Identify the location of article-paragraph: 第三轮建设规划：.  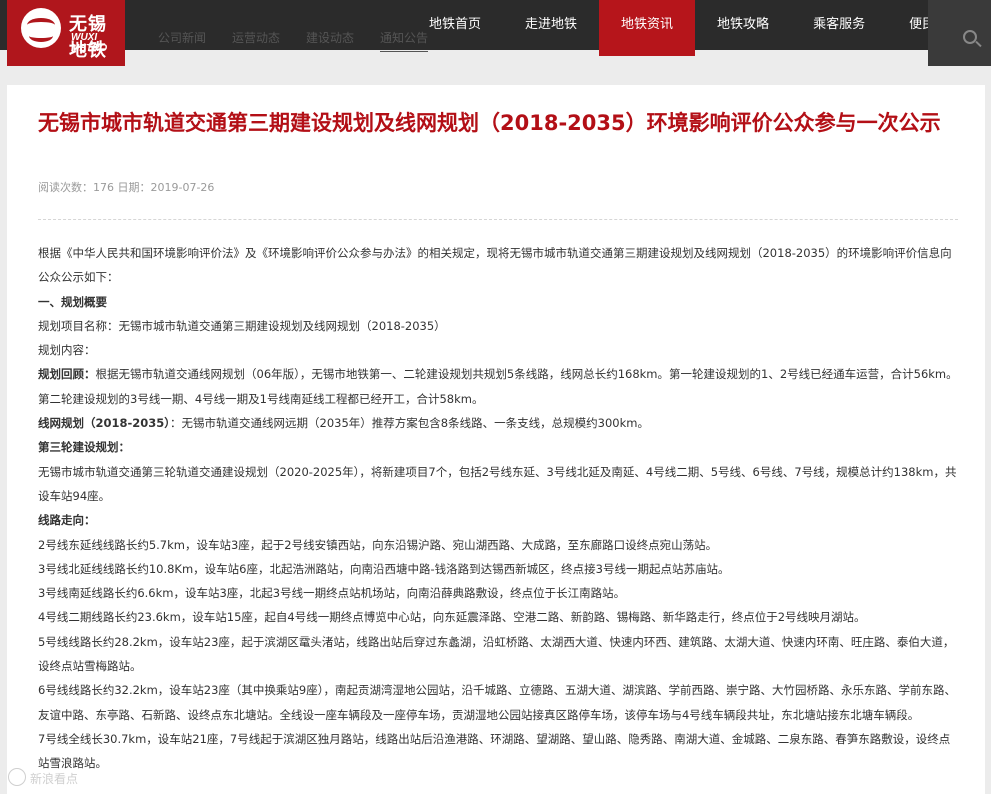
(498, 447).